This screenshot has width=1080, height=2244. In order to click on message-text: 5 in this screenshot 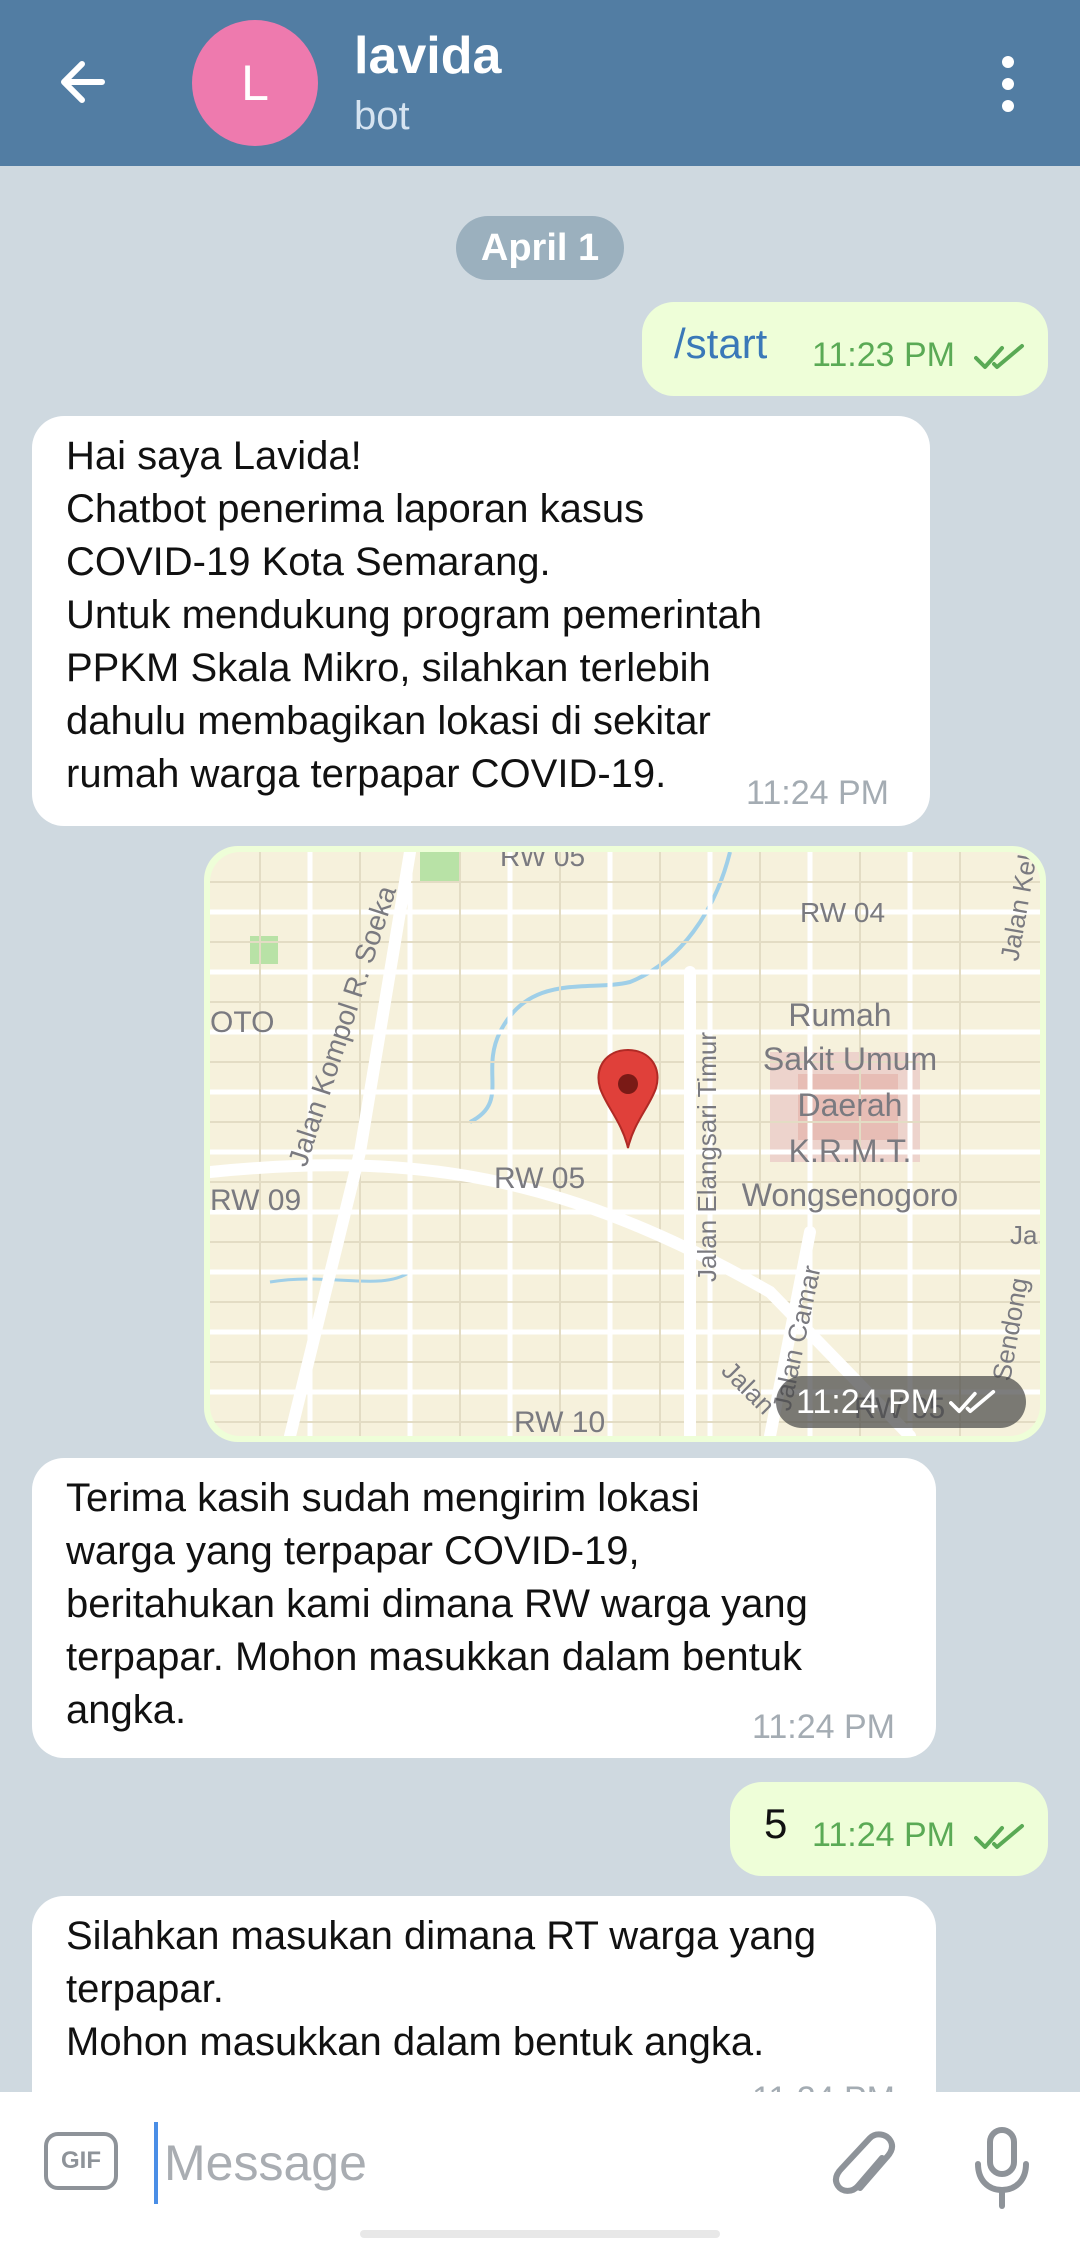, I will do `click(776, 1823)`.